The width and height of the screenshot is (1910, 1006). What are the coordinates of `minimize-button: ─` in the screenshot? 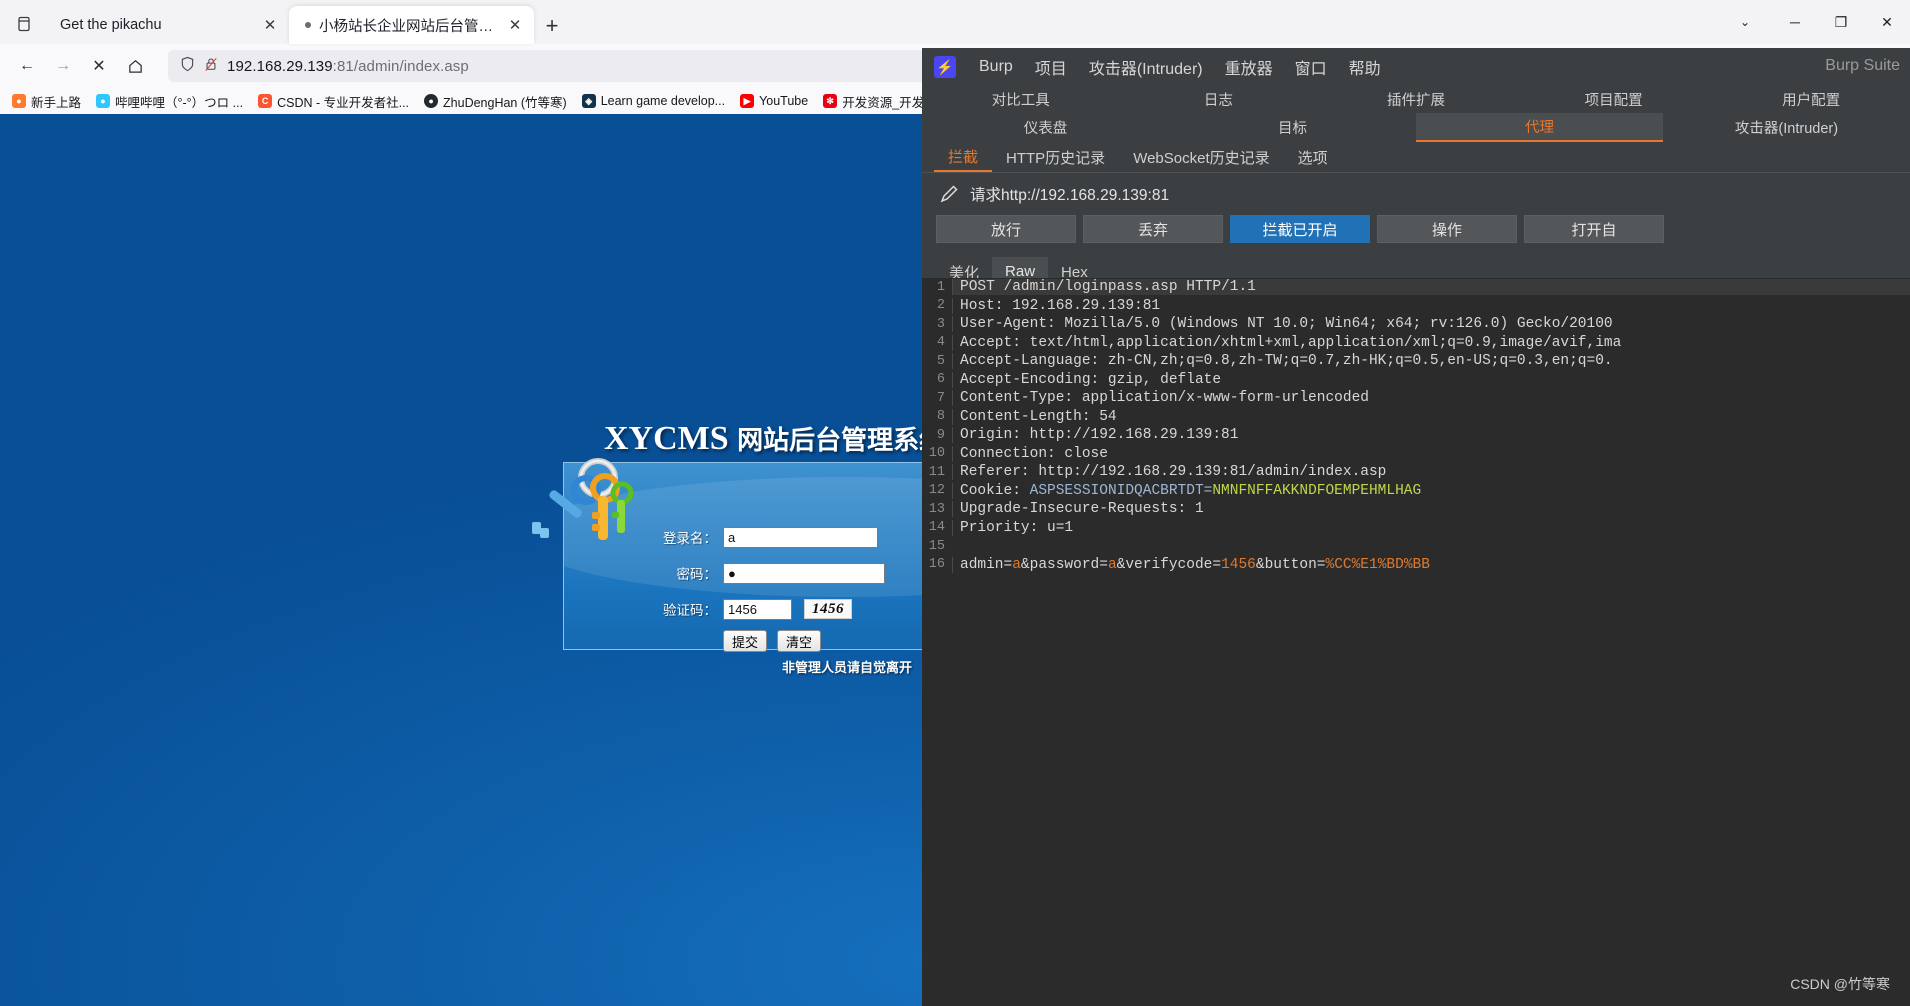 It's located at (1795, 22).